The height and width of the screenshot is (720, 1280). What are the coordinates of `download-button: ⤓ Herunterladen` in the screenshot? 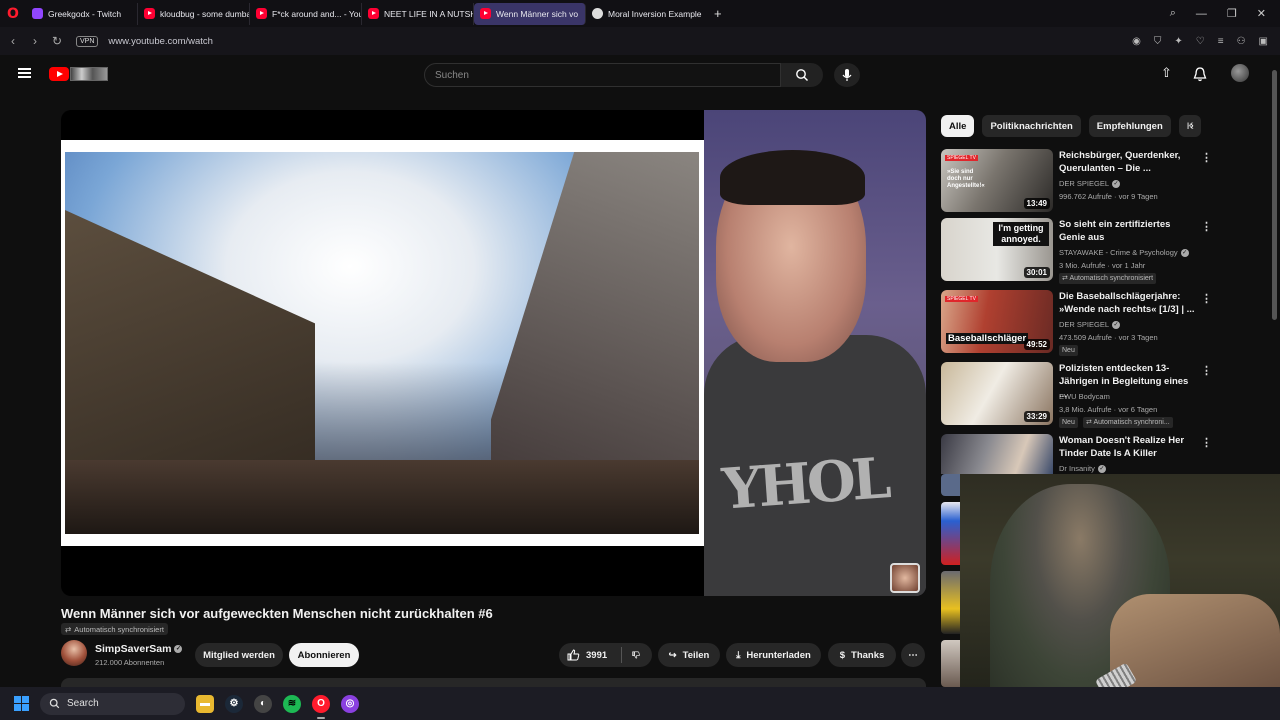 It's located at (773, 655).